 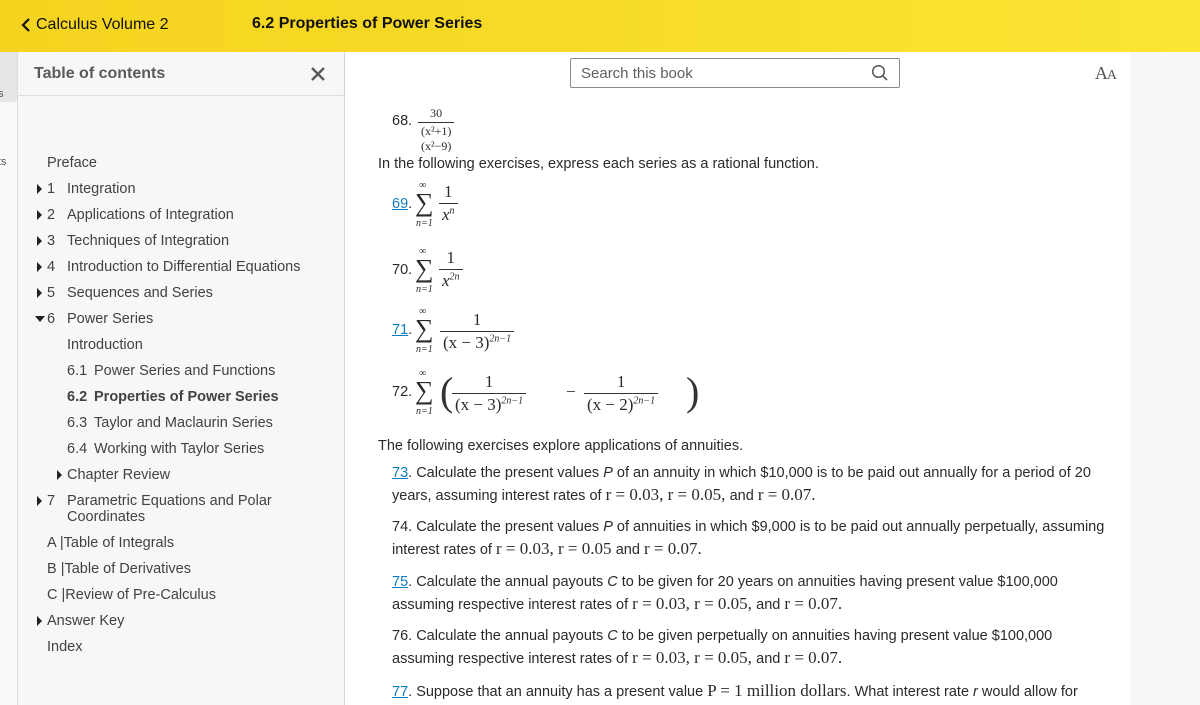 I want to click on exercise-link-71: 71, so click(x=400, y=330).